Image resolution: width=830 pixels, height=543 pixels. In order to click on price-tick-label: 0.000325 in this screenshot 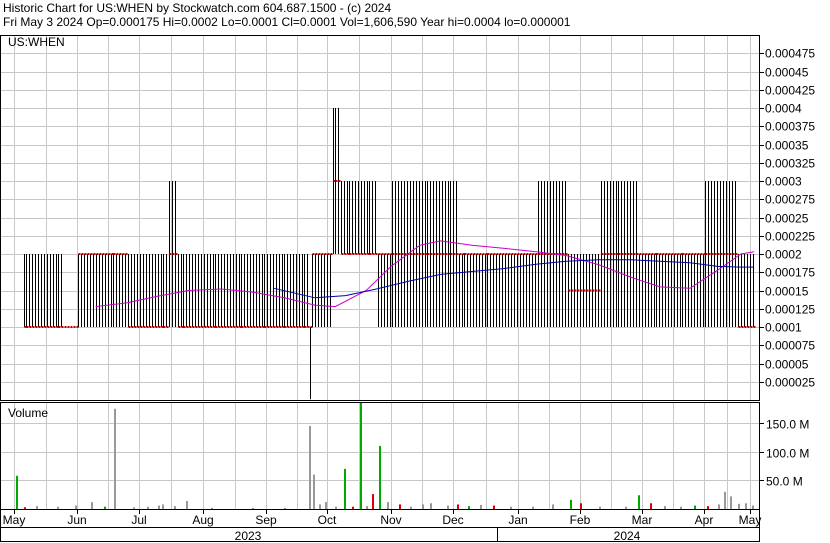, I will do `click(790, 164)`.